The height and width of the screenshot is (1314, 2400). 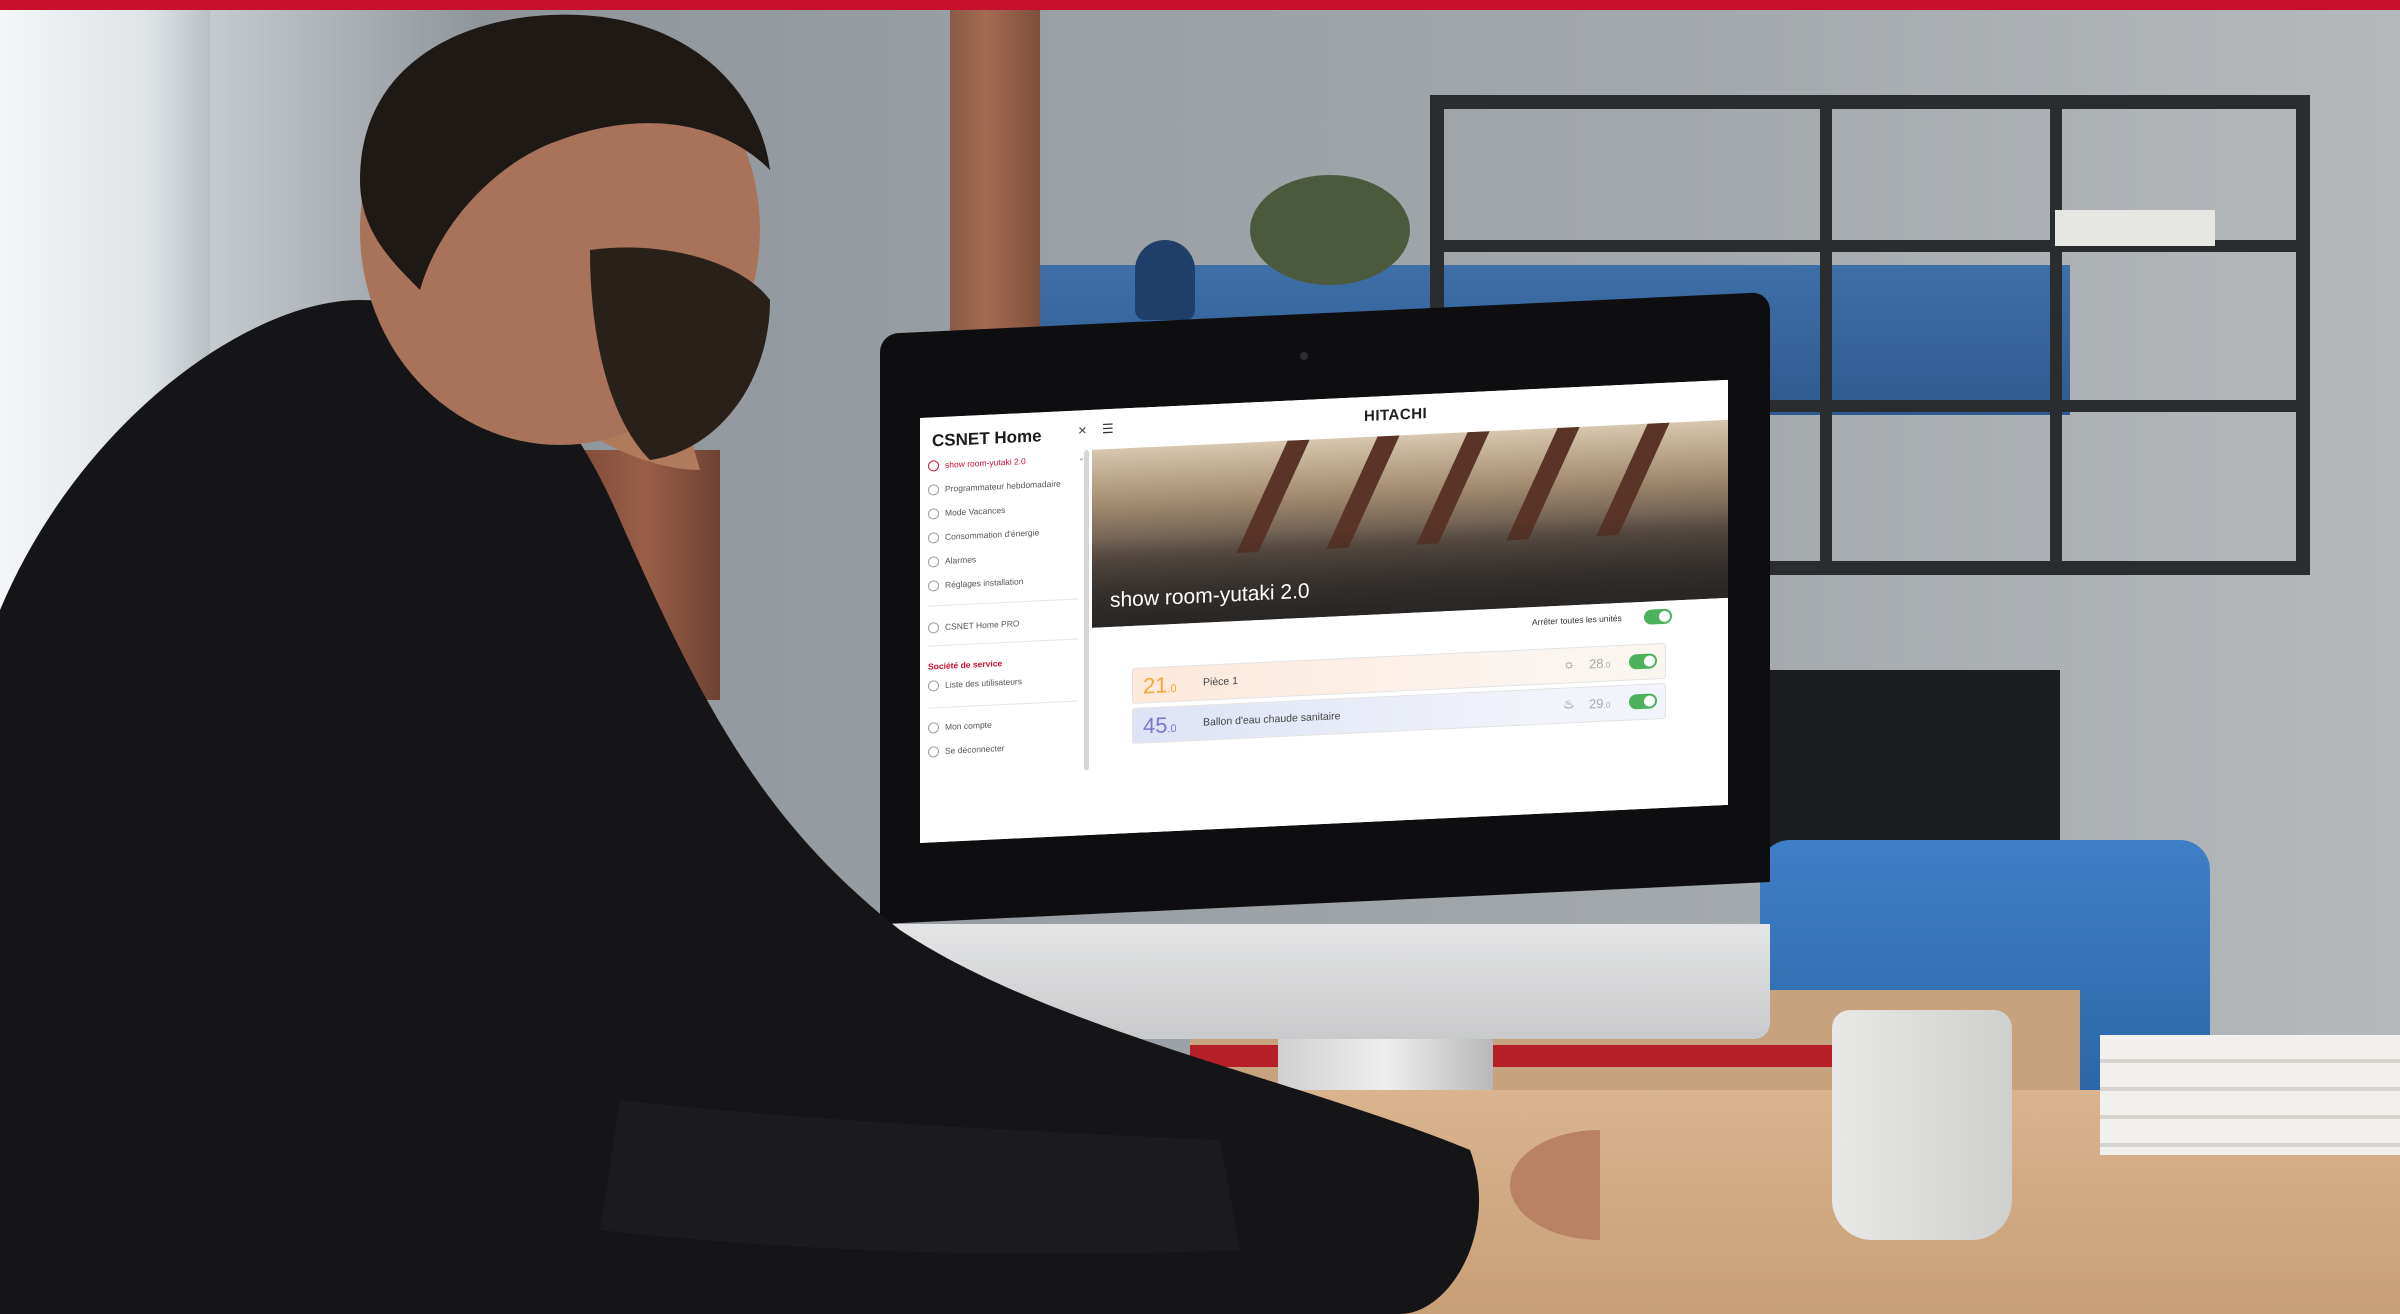 I want to click on coffee-mug, so click(x=1922, y=1125).